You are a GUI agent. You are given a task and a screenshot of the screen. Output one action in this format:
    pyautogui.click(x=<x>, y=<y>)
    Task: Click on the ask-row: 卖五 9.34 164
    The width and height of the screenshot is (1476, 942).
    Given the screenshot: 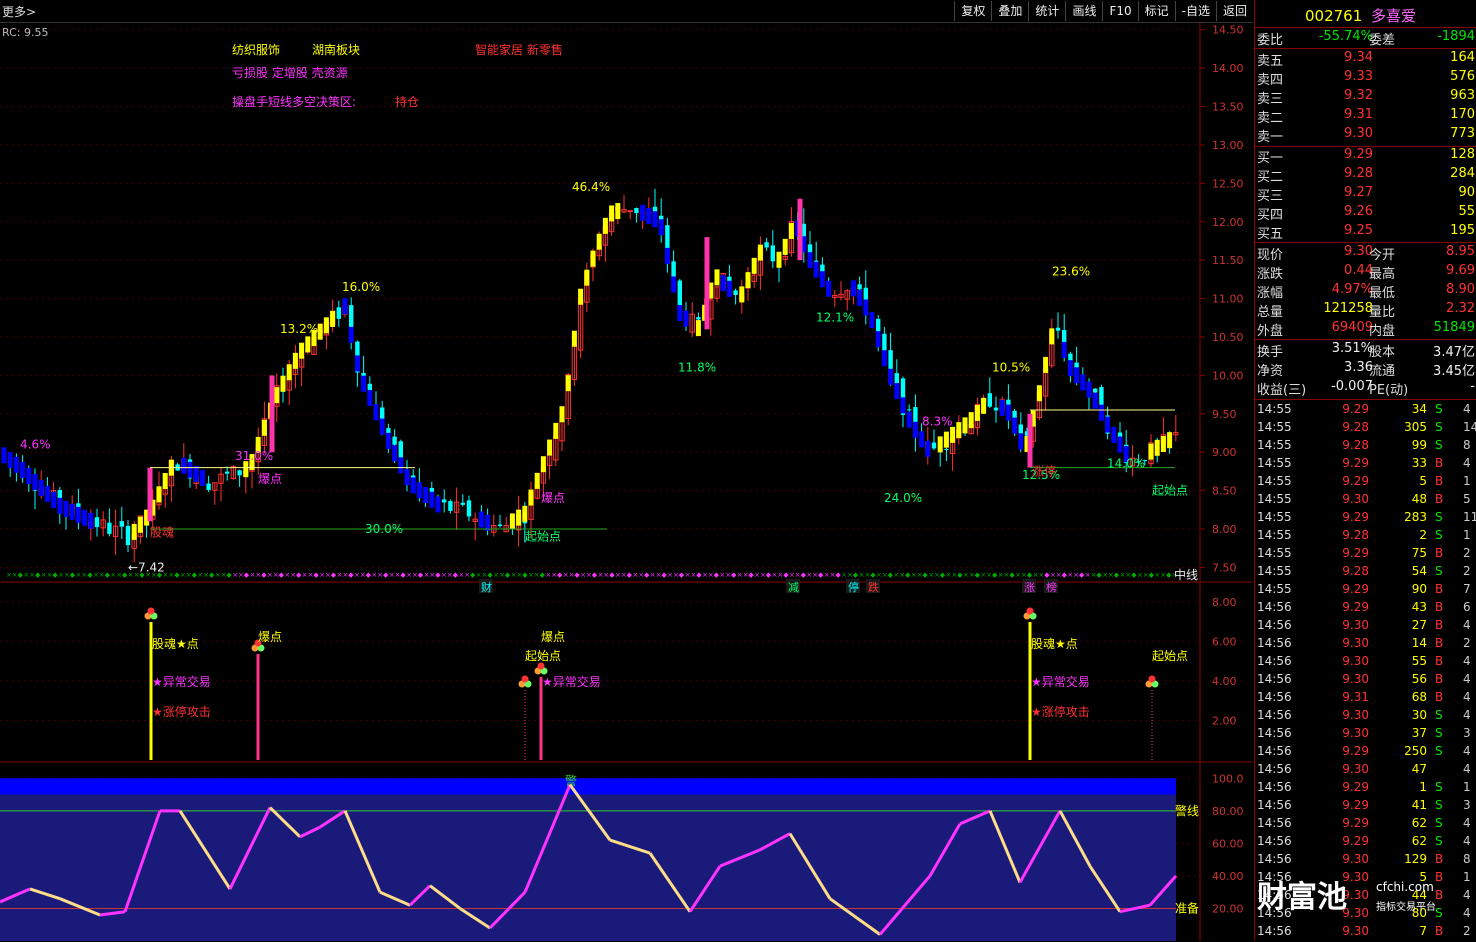 What is the action you would take?
    pyautogui.click(x=1365, y=59)
    